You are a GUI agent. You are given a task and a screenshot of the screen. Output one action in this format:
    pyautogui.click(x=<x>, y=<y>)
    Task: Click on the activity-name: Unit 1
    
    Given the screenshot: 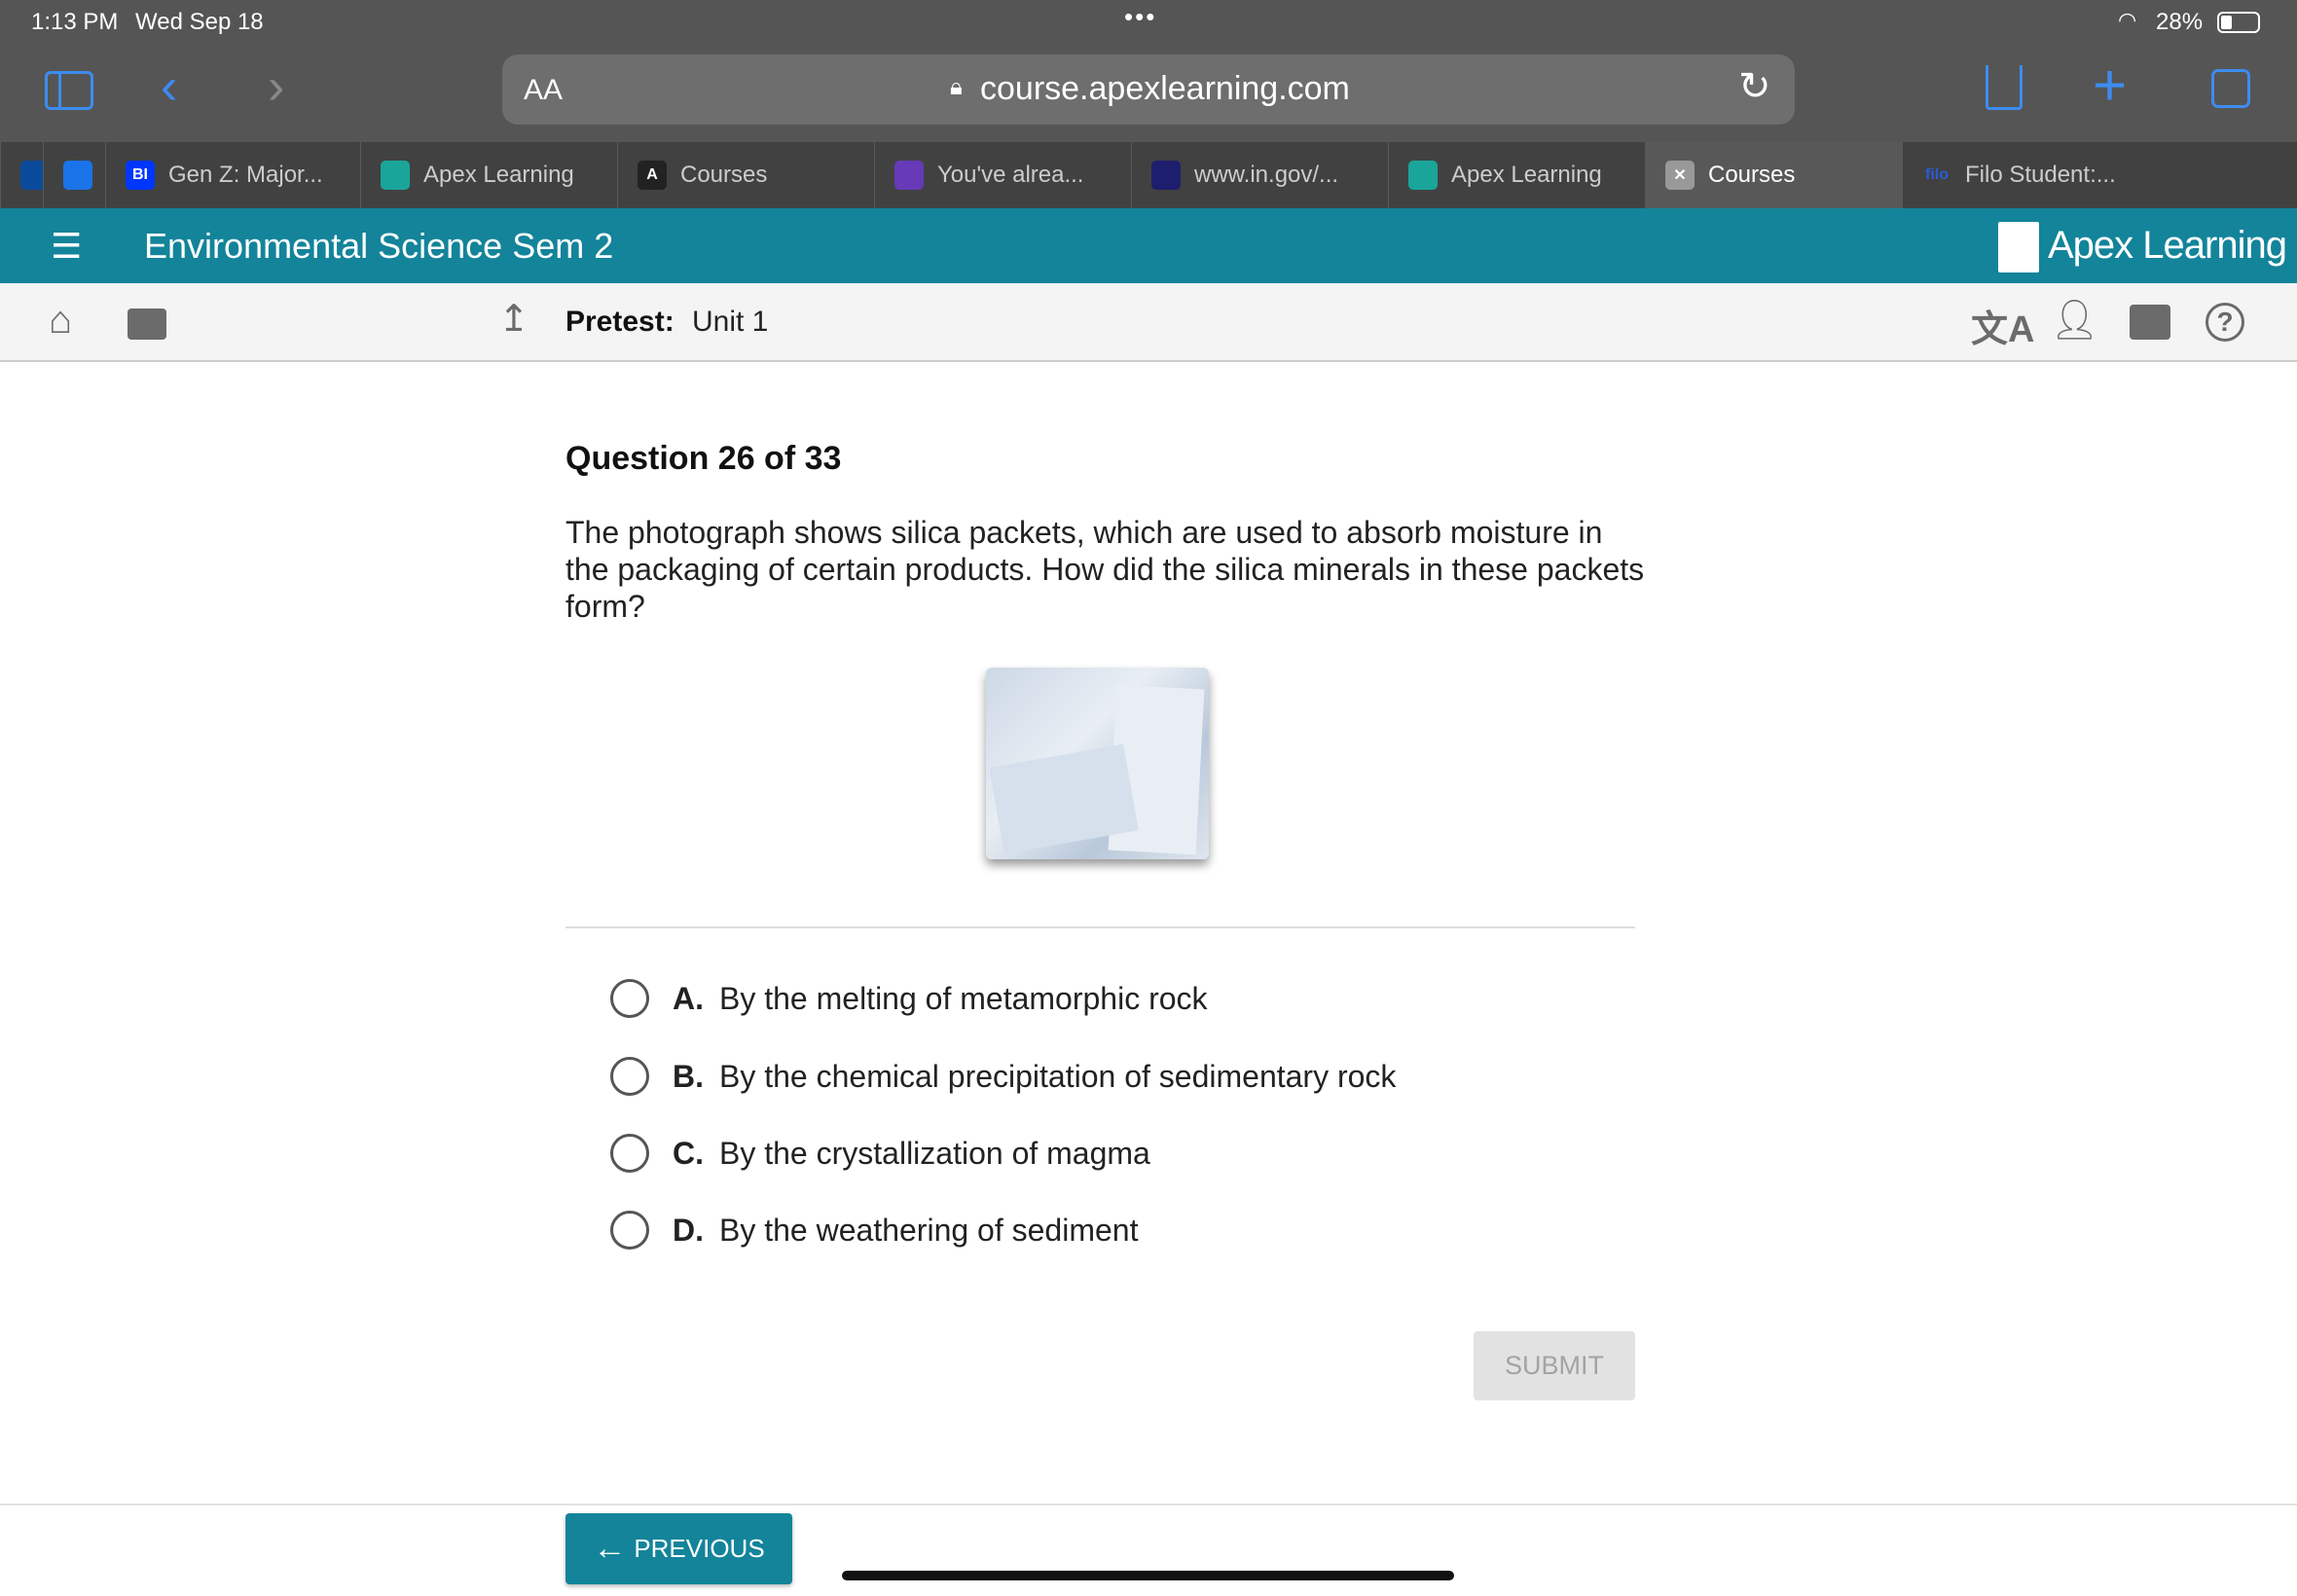 What is the action you would take?
    pyautogui.click(x=730, y=322)
    